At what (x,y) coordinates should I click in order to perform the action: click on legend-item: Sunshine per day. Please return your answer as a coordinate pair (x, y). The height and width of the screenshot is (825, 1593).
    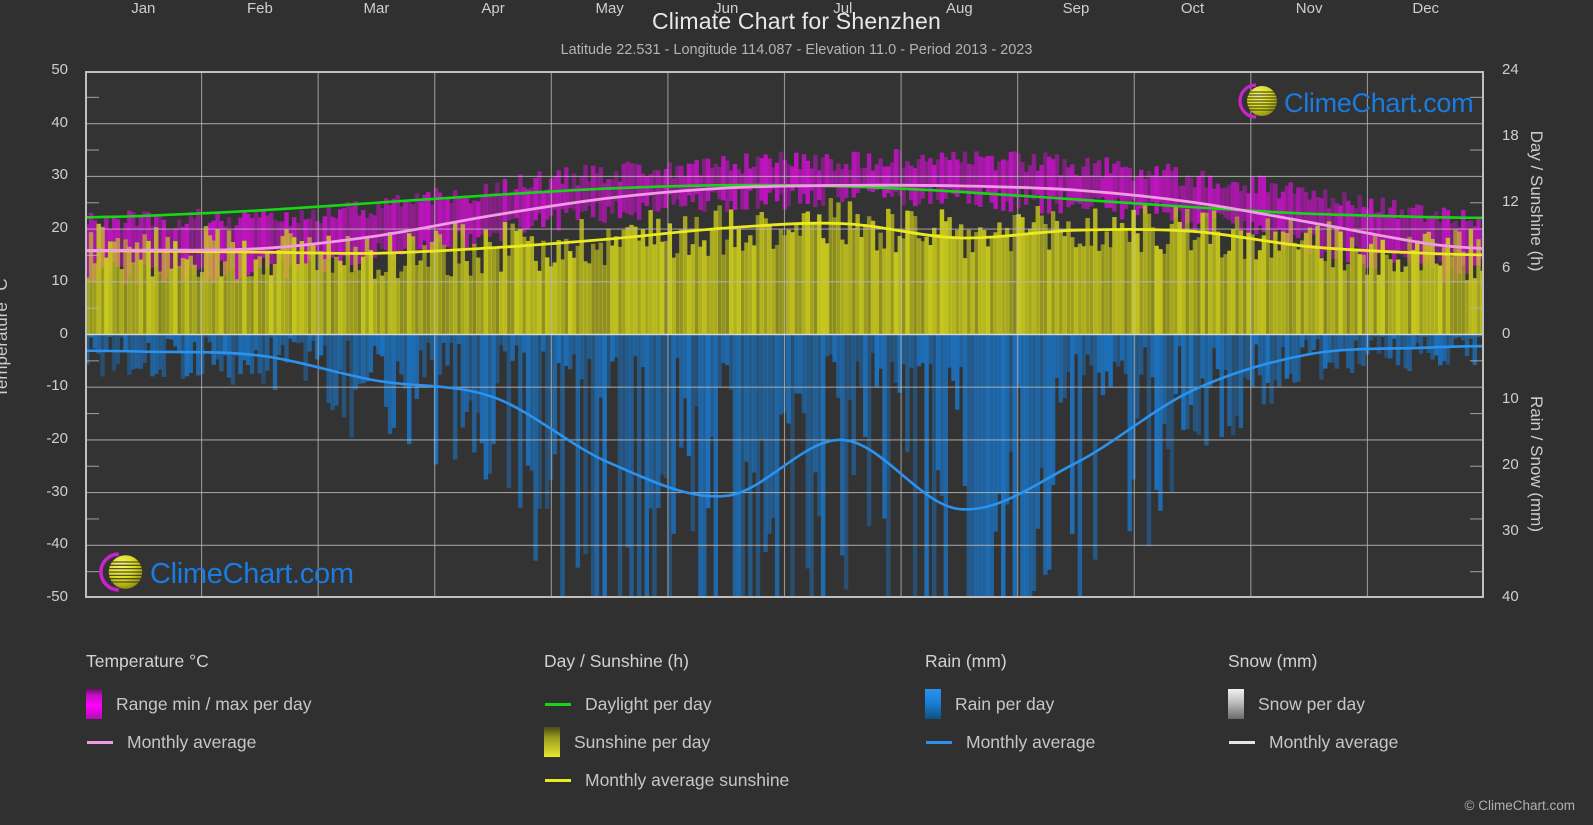
    Looking at the image, I should click on (666, 742).